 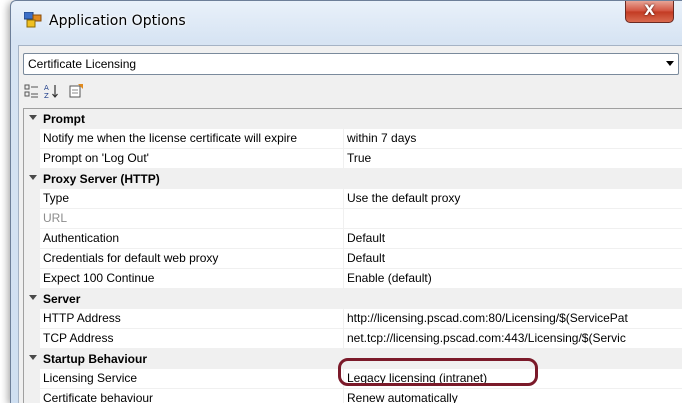 I want to click on property-row: Expect 100 Continue Enable (default), so click(x=353, y=279).